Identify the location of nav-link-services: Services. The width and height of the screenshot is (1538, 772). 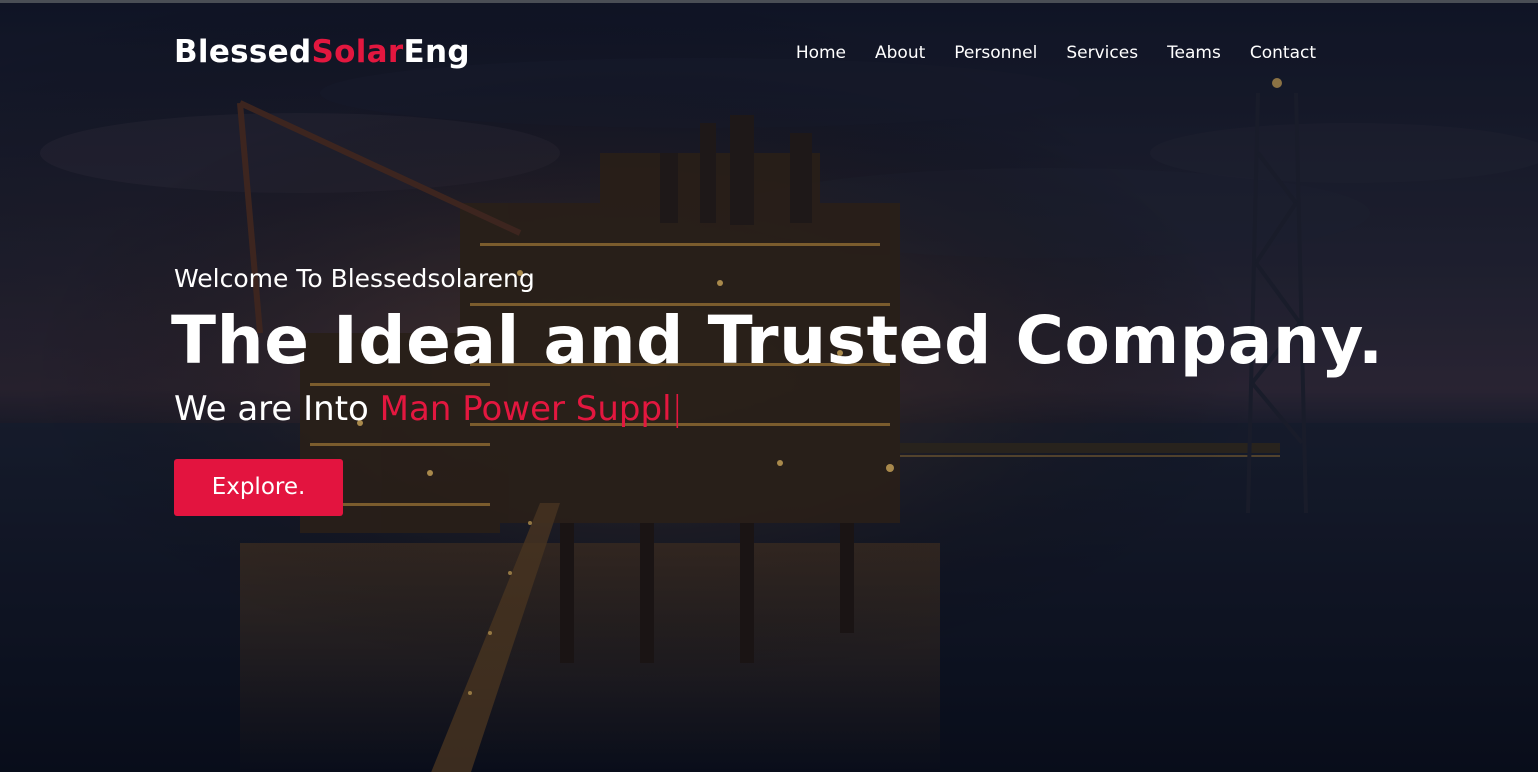
(1102, 53).